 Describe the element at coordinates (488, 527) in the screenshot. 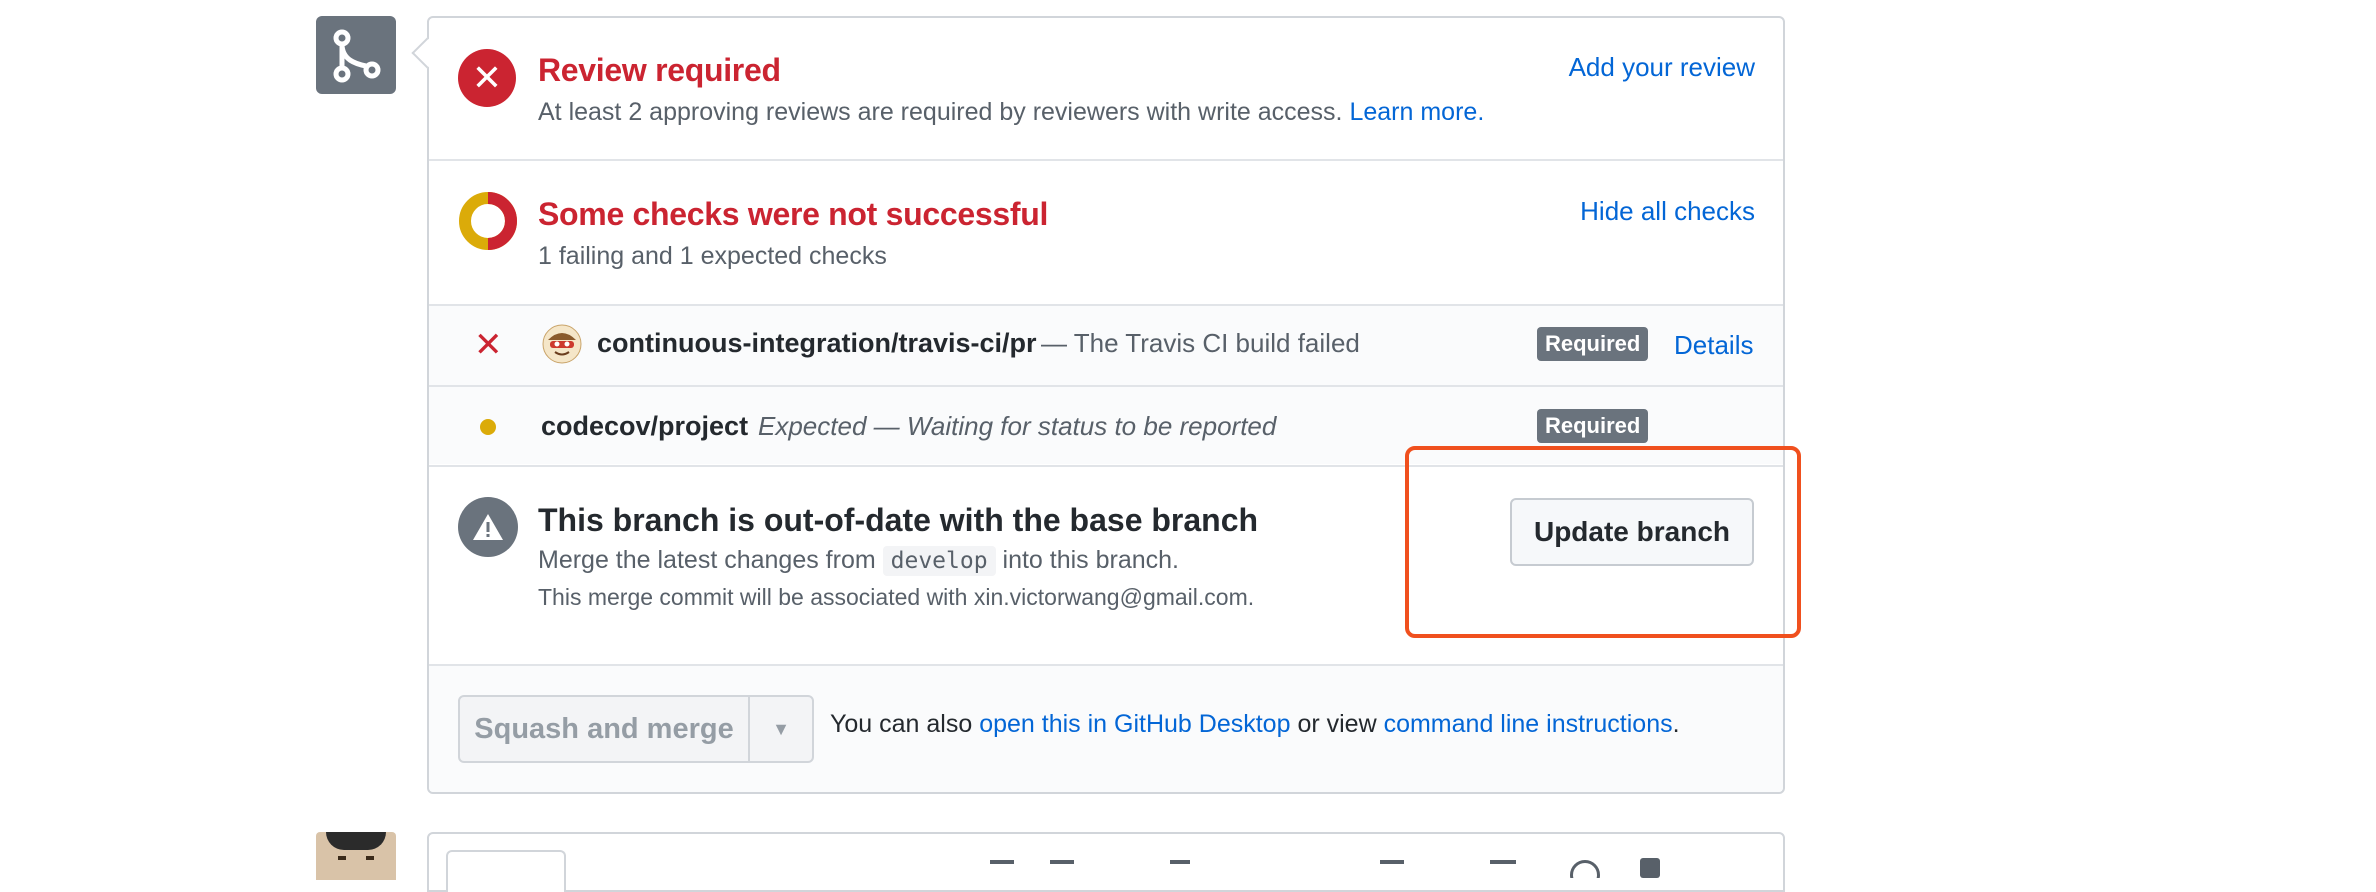

I see `warning-icon` at that location.